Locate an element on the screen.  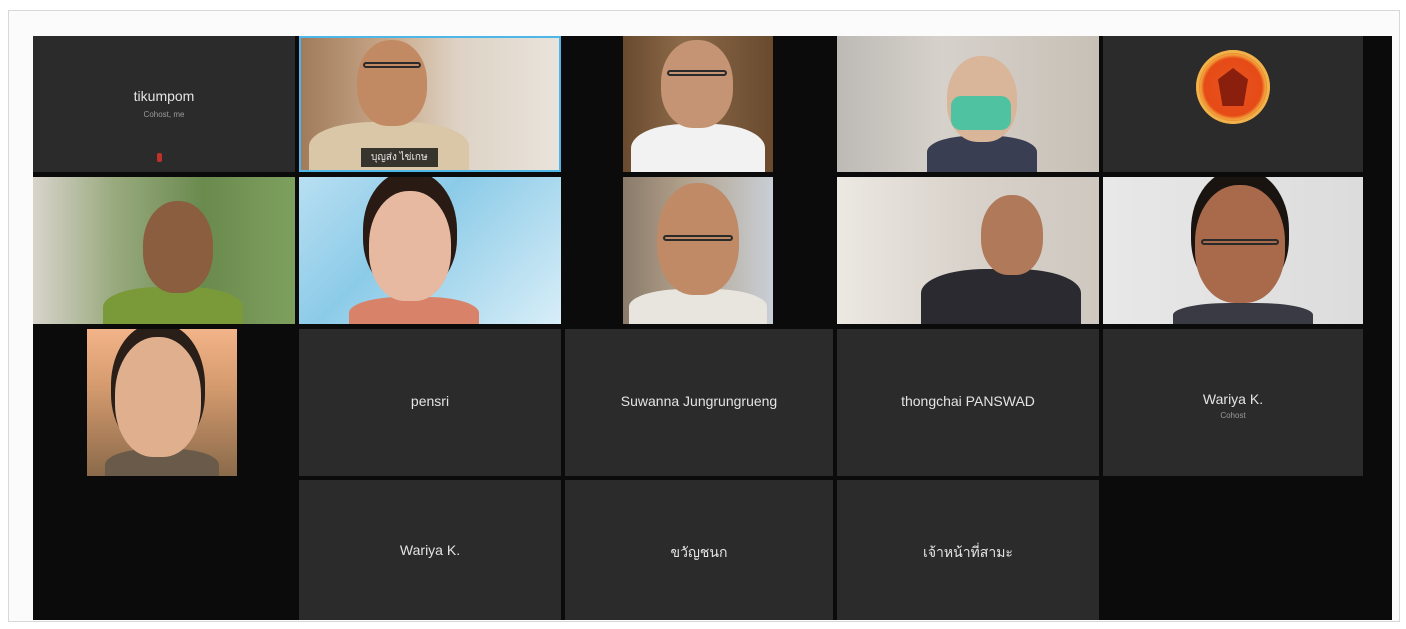
emblem-center is located at coordinates (1233, 87).